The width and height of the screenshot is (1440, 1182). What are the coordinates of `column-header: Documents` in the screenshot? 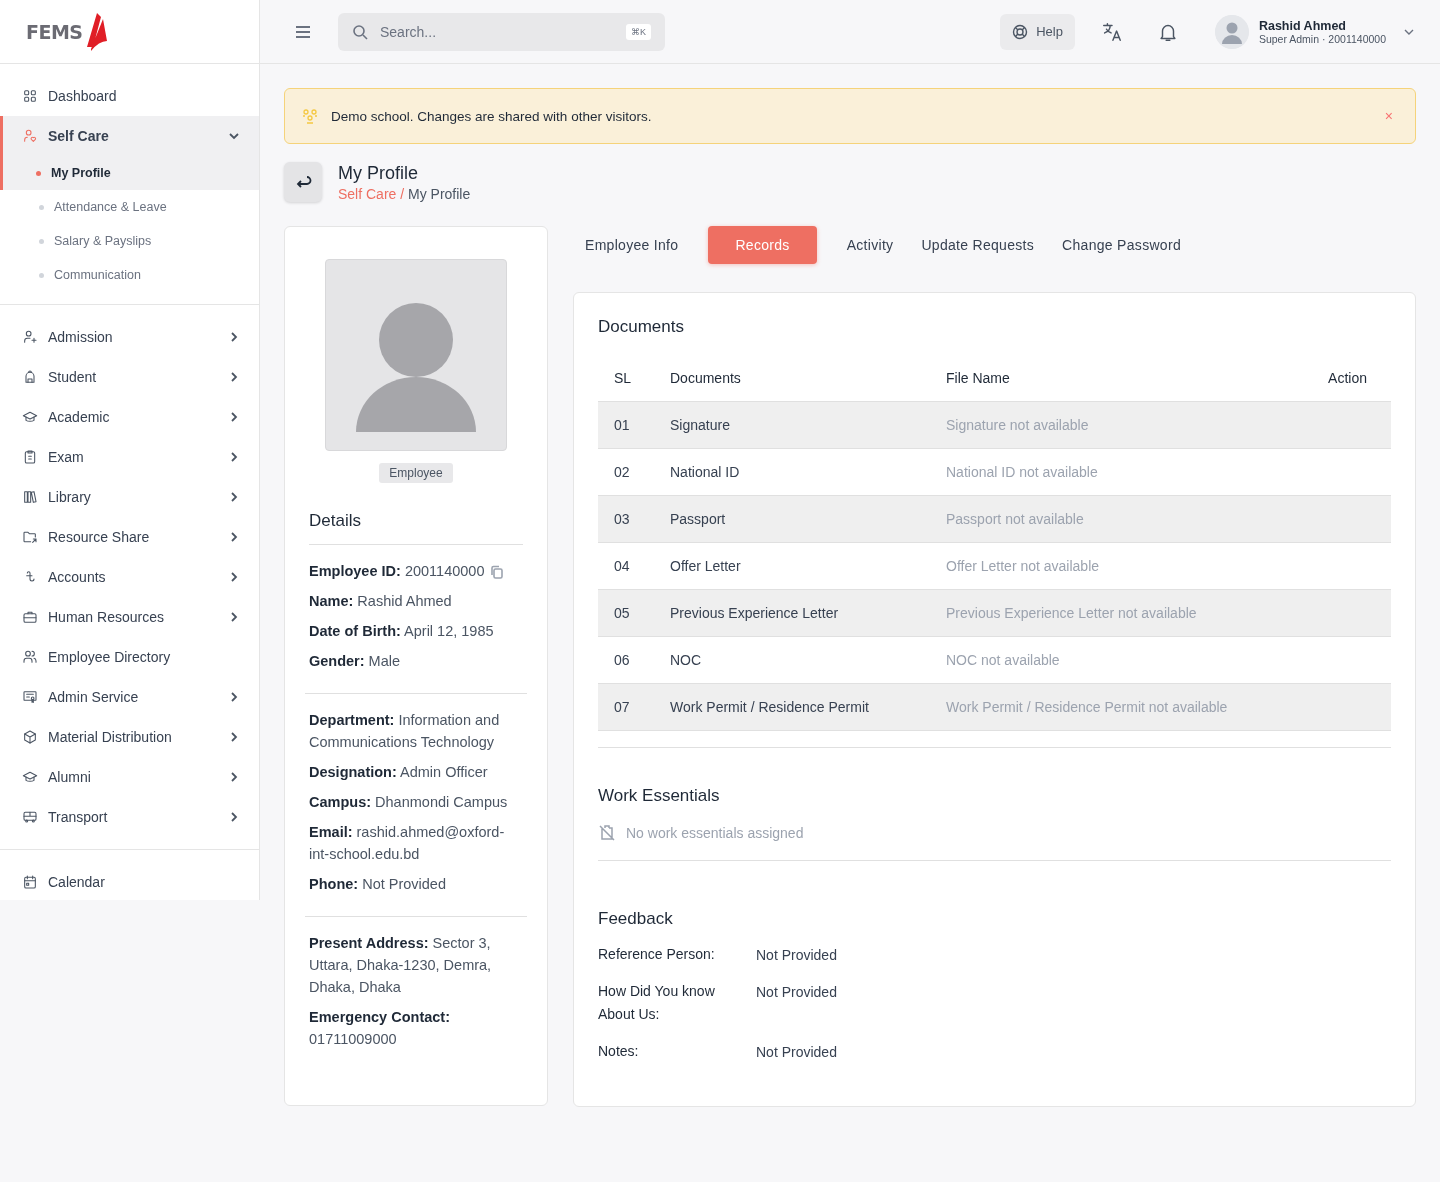 It's located at (792, 378).